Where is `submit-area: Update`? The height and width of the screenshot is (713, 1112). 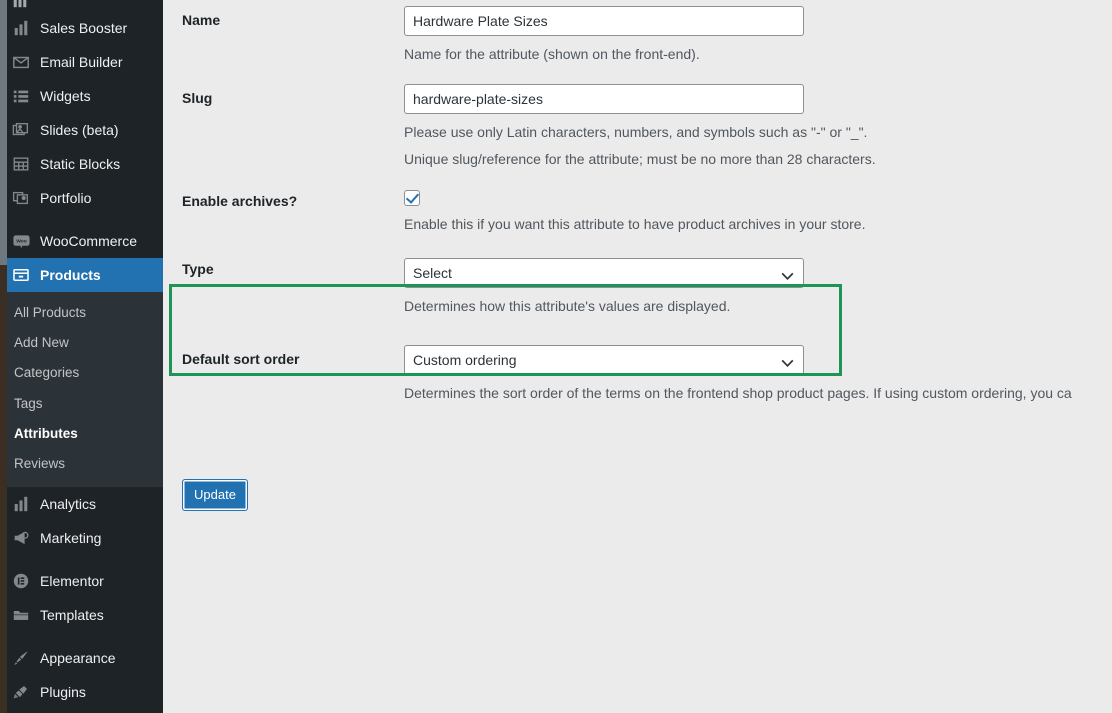 submit-area: Update is located at coordinates (215, 495).